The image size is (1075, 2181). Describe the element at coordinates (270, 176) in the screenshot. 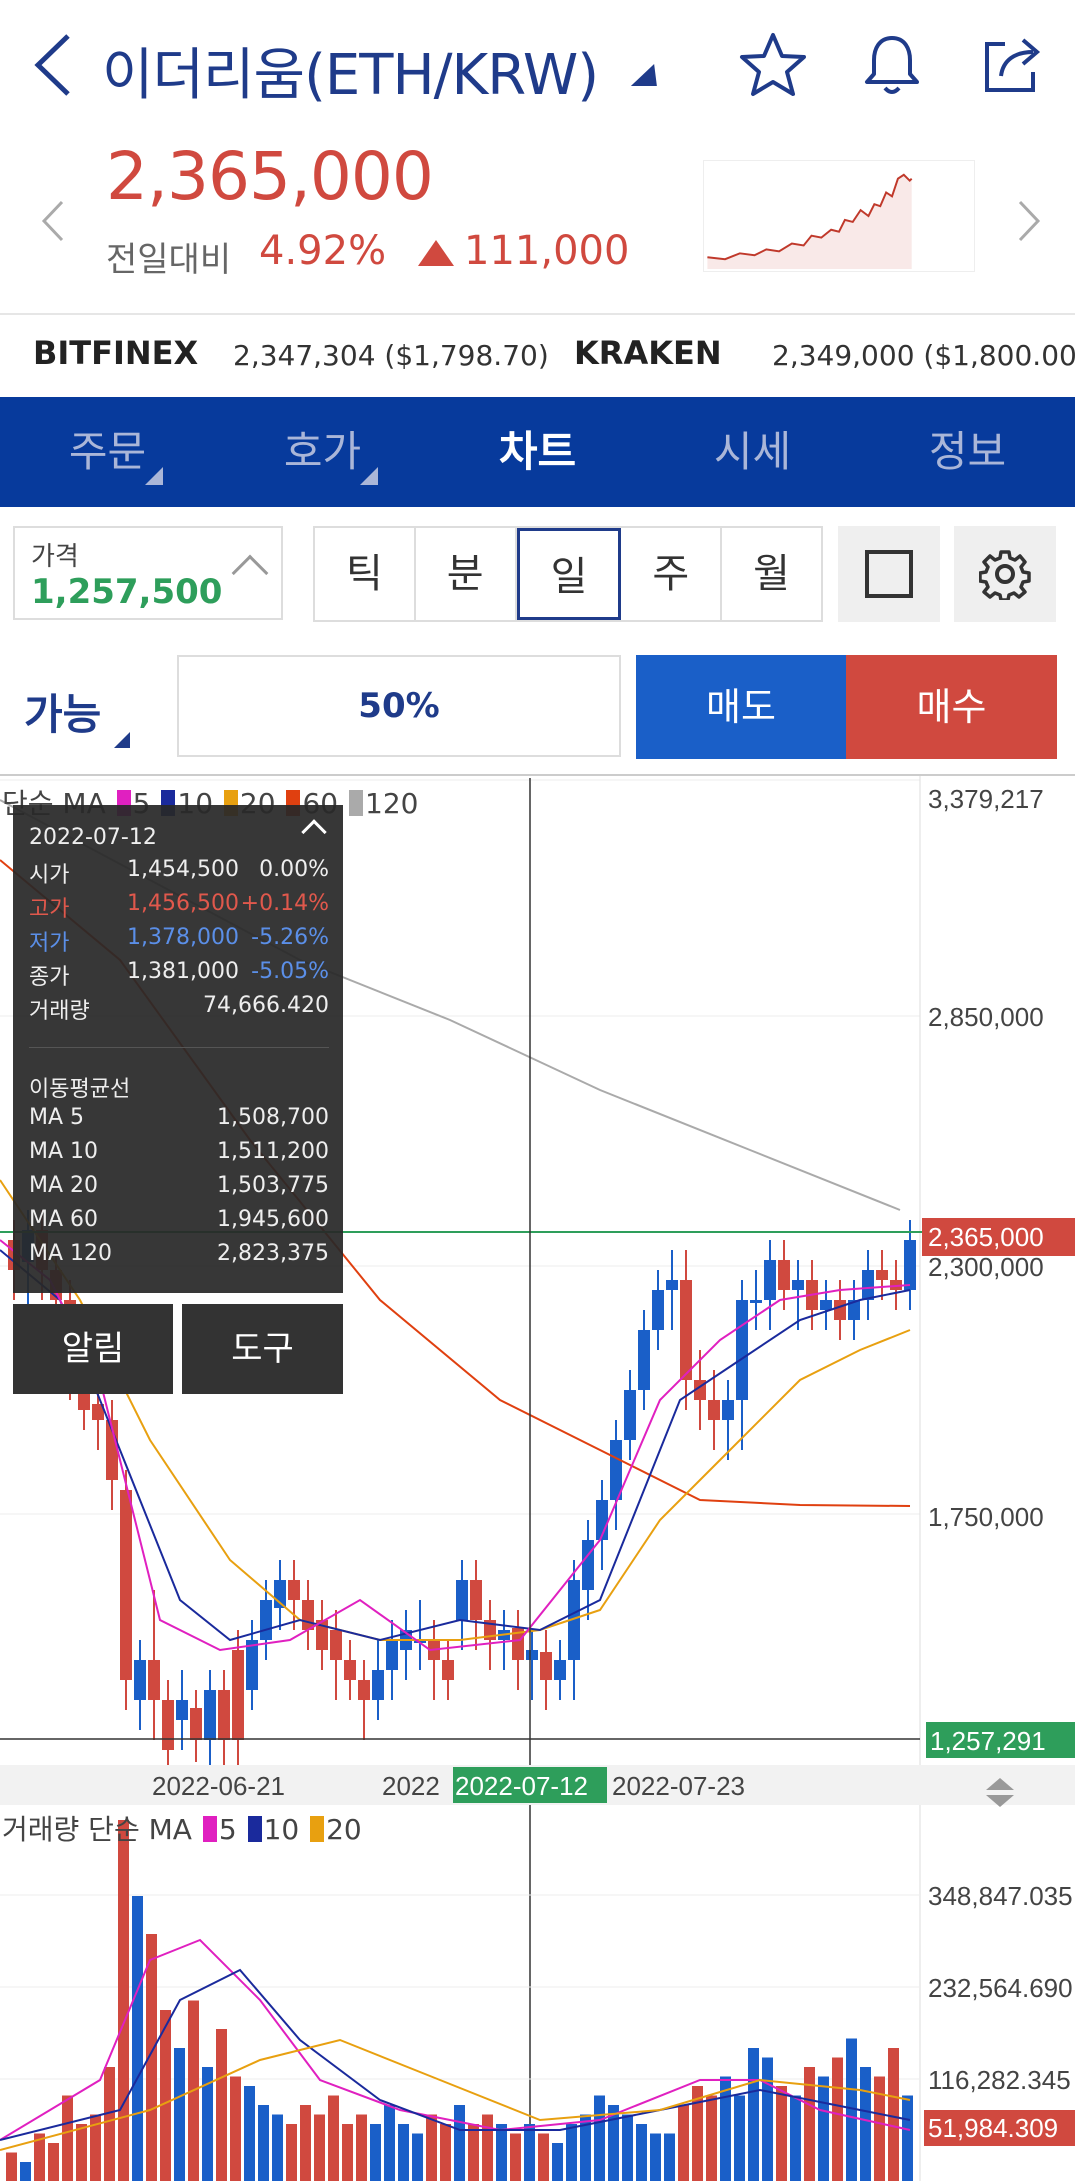

I see `current-price: 2,365,000` at that location.